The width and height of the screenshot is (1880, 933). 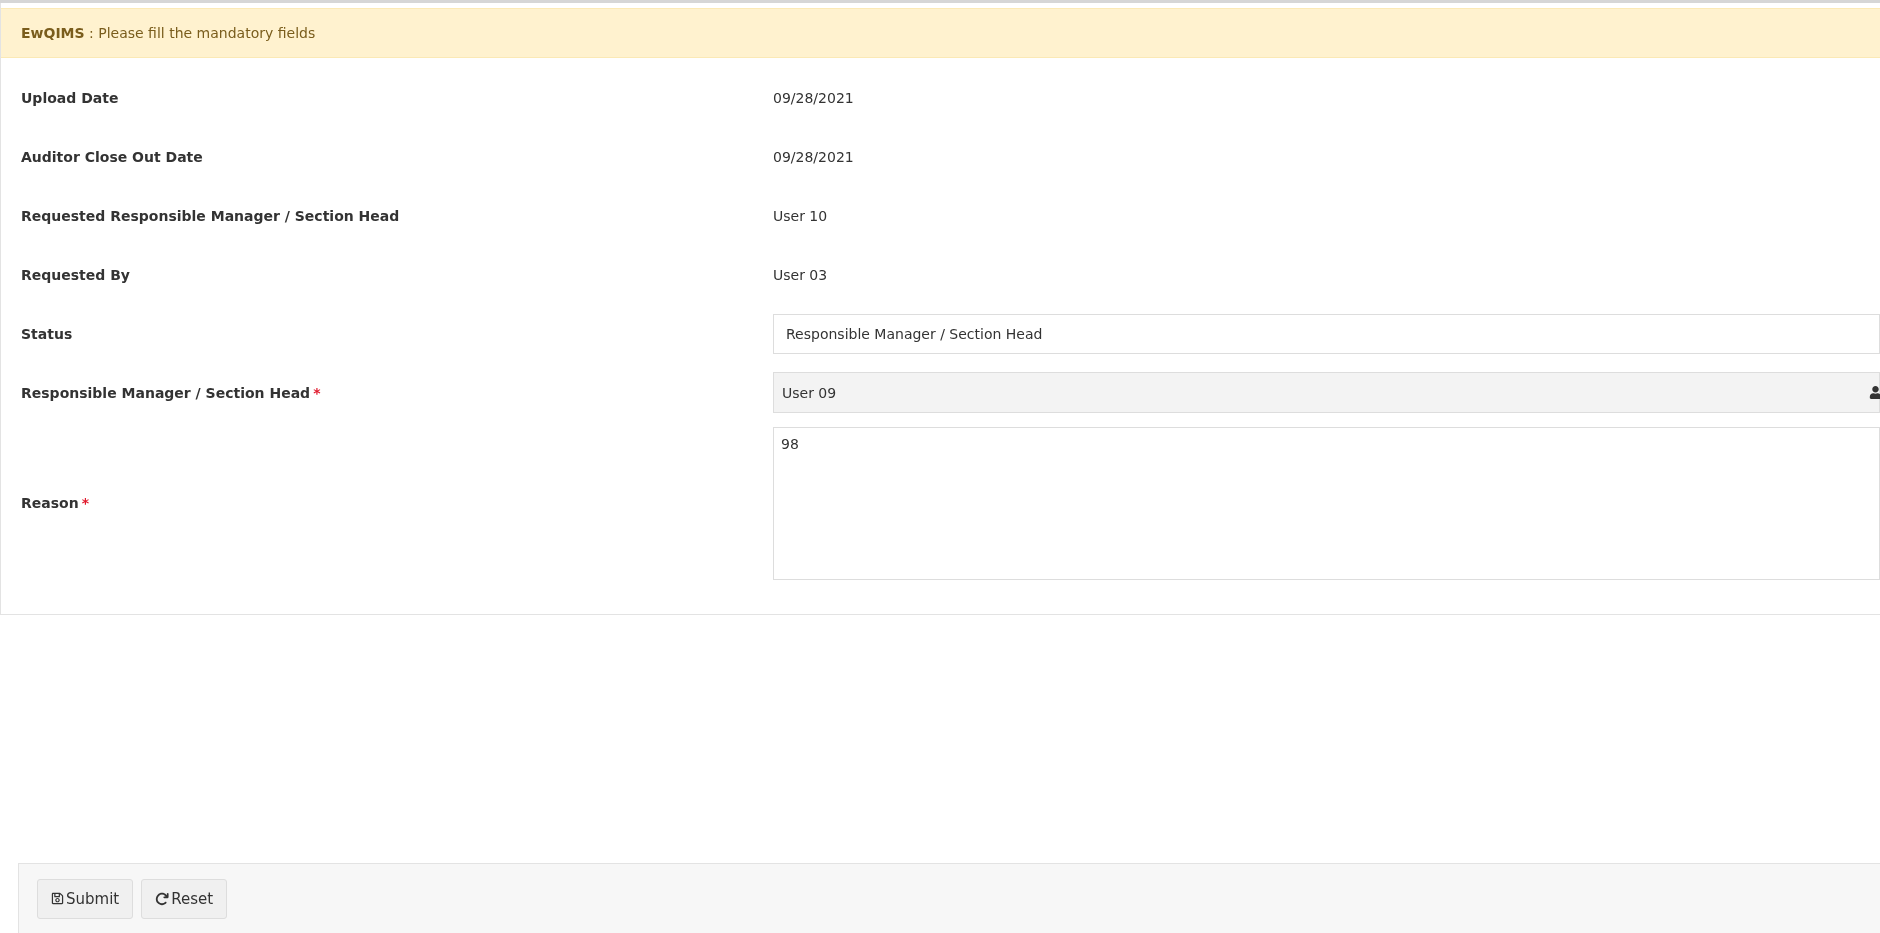 What do you see at coordinates (800, 274) in the screenshot?
I see `field-value: User 03` at bounding box center [800, 274].